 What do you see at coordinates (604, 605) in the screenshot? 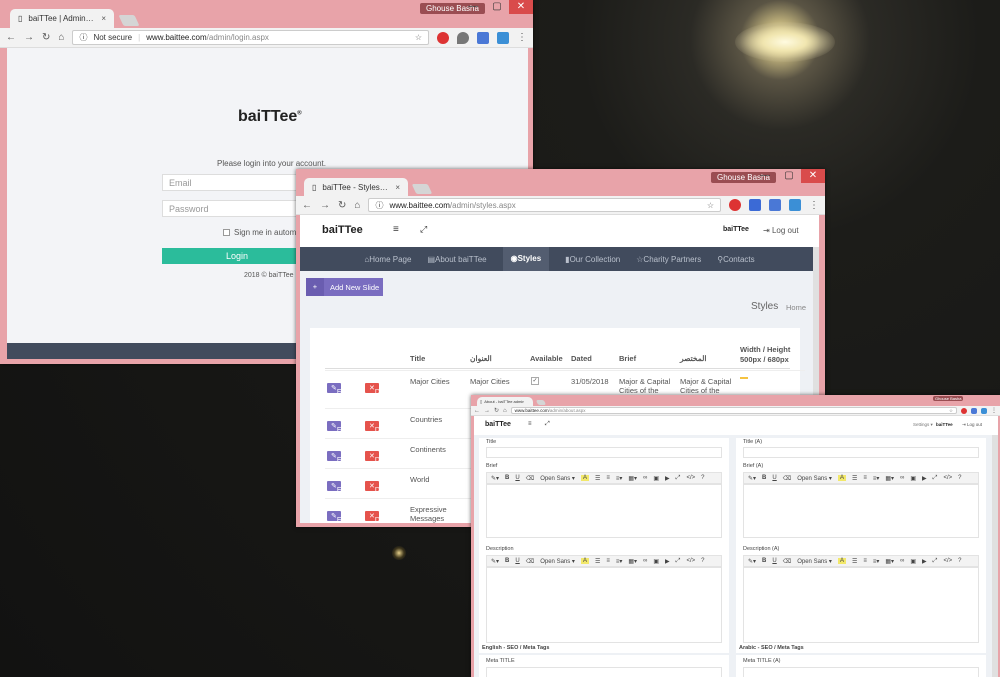
I see `description-editor` at bounding box center [604, 605].